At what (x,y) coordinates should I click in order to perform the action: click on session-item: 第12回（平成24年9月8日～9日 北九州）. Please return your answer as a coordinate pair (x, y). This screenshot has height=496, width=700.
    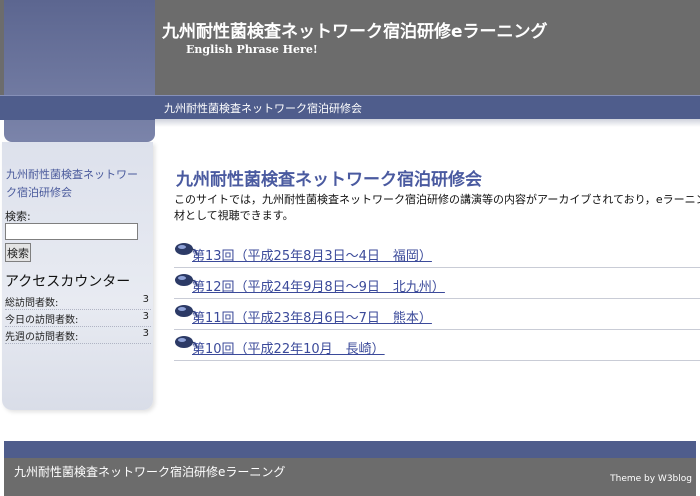
    Looking at the image, I should click on (437, 283).